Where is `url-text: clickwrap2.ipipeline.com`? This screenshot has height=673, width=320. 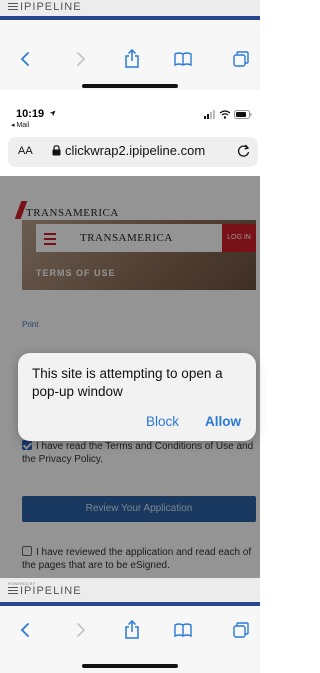 url-text: clickwrap2.ipipeline.com is located at coordinates (128, 150).